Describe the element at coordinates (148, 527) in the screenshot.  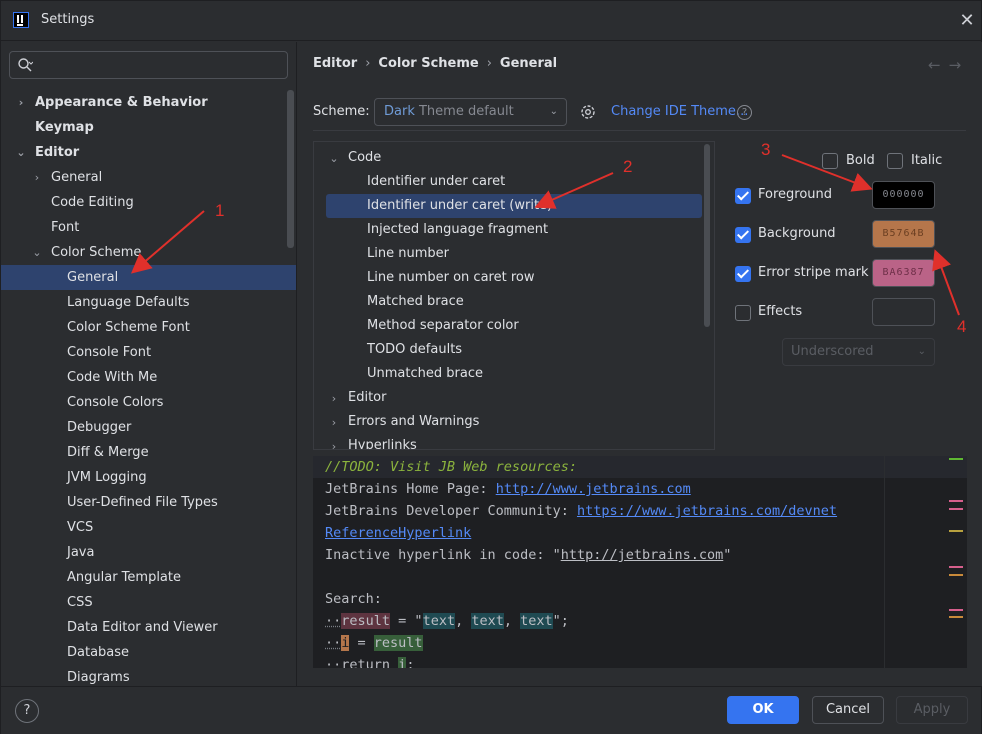
I see `sidebar-item: VCS` at that location.